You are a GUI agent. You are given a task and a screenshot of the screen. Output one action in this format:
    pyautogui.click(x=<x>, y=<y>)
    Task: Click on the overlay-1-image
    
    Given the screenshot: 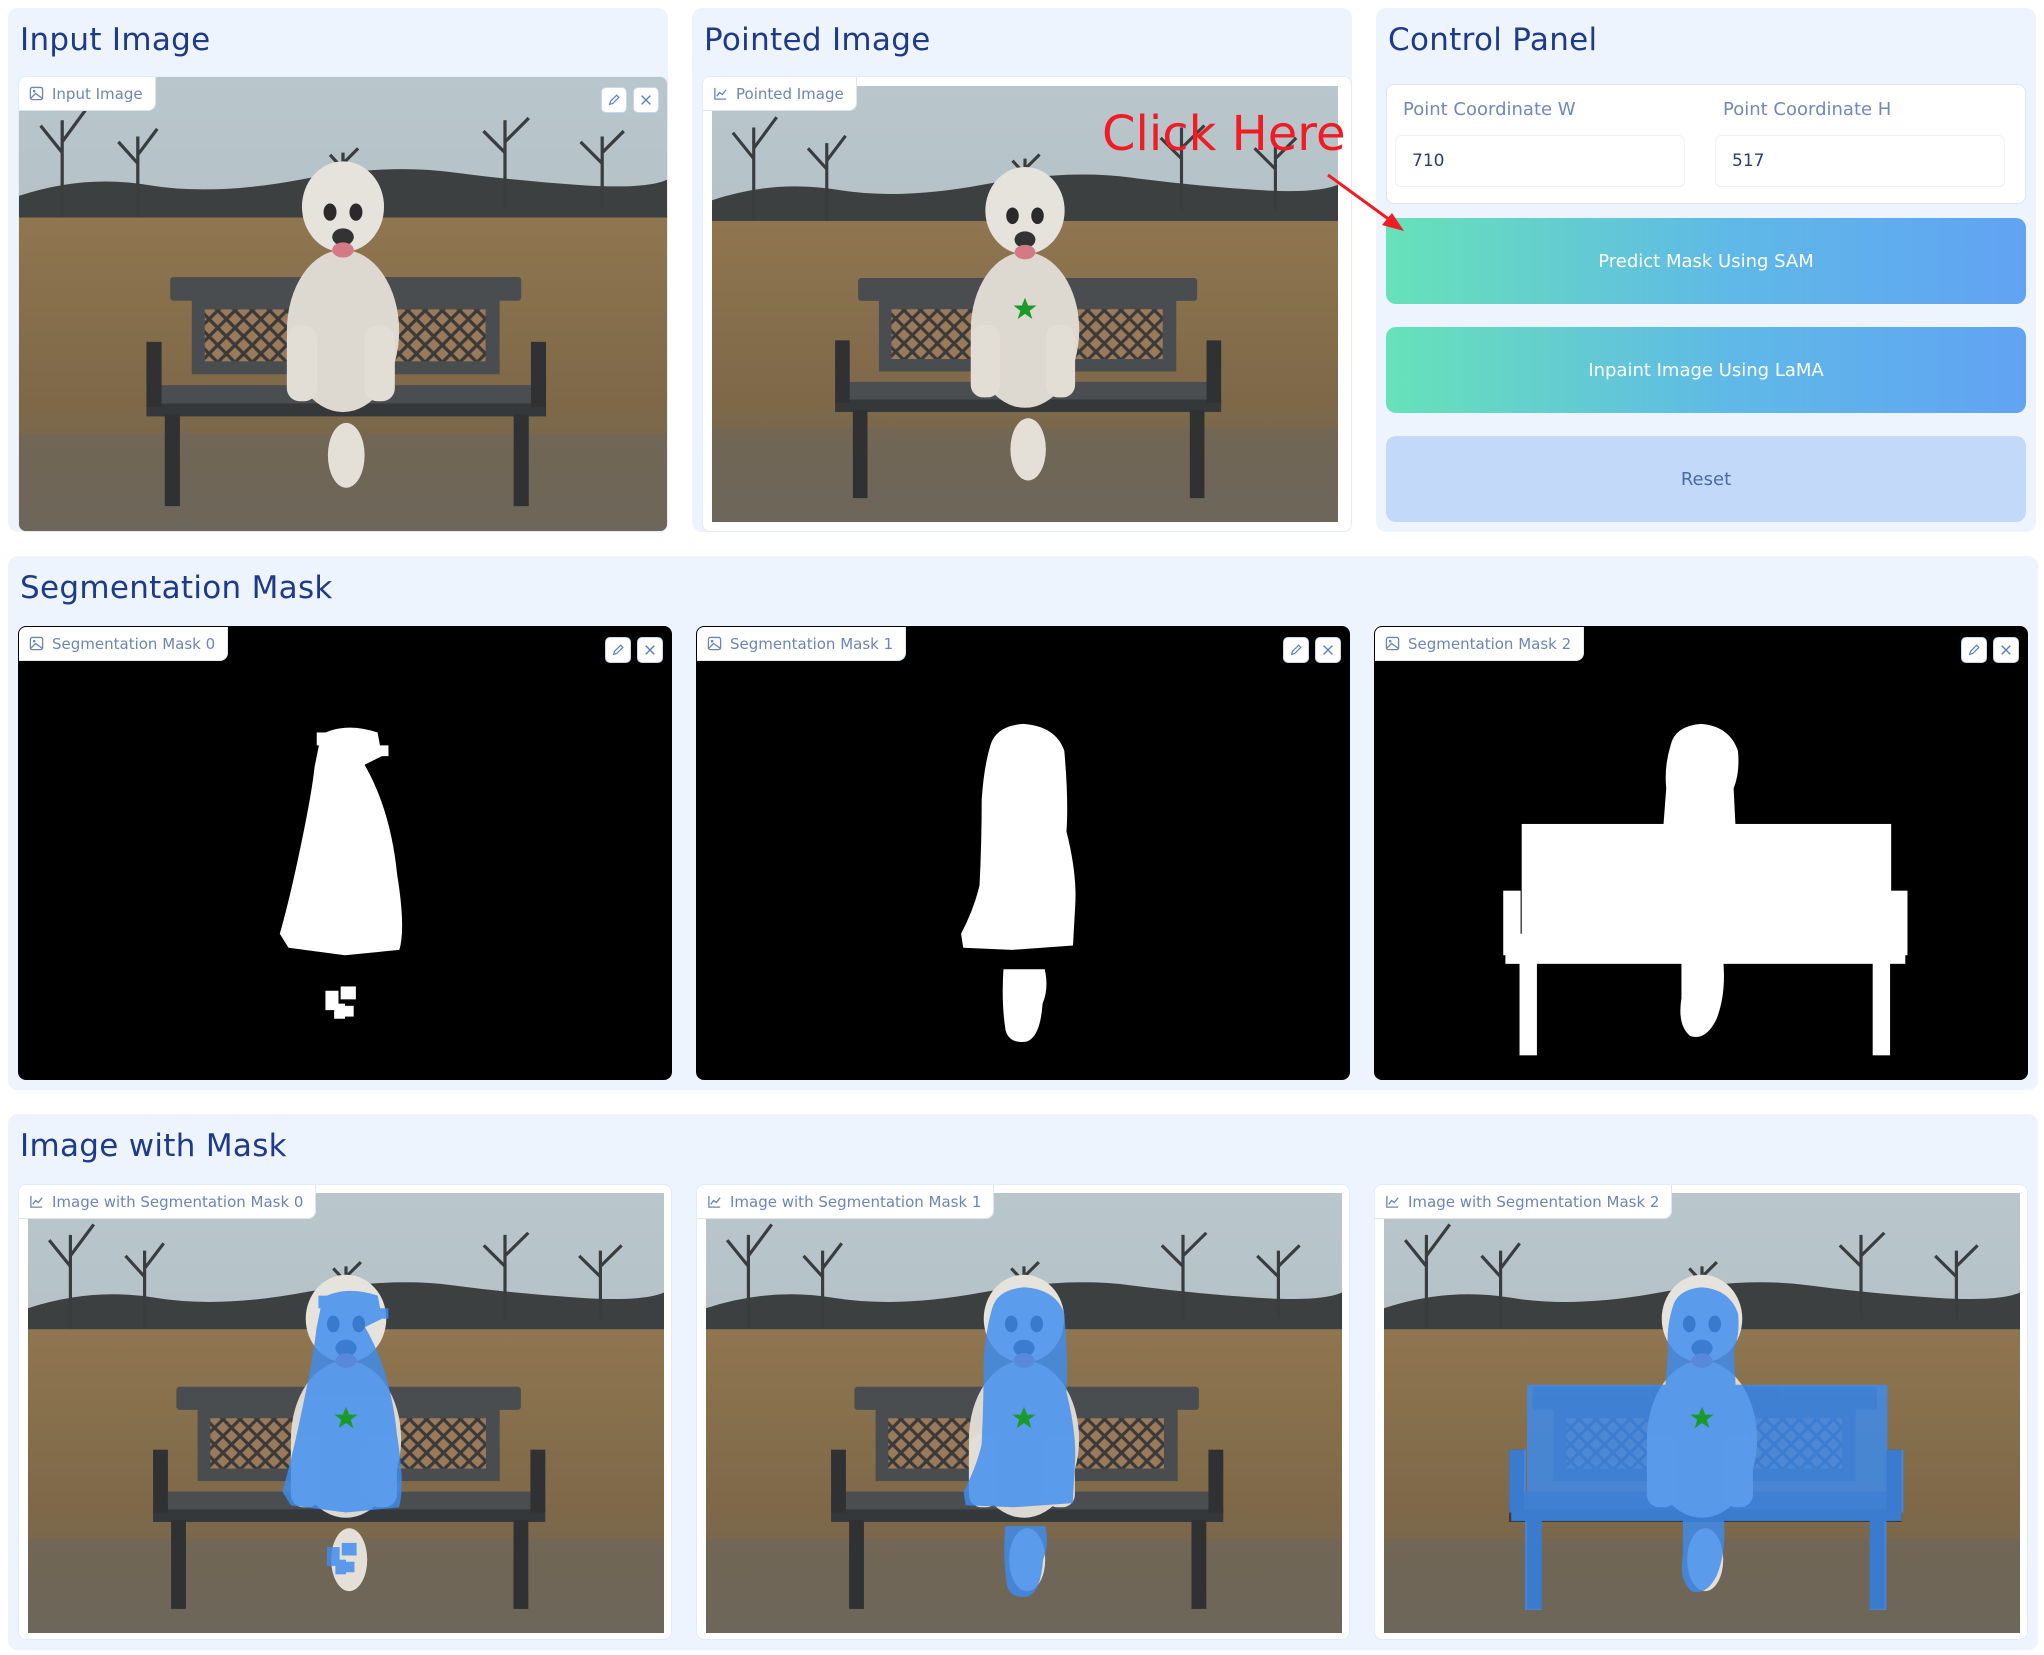 What is the action you would take?
    pyautogui.click(x=1024, y=1413)
    